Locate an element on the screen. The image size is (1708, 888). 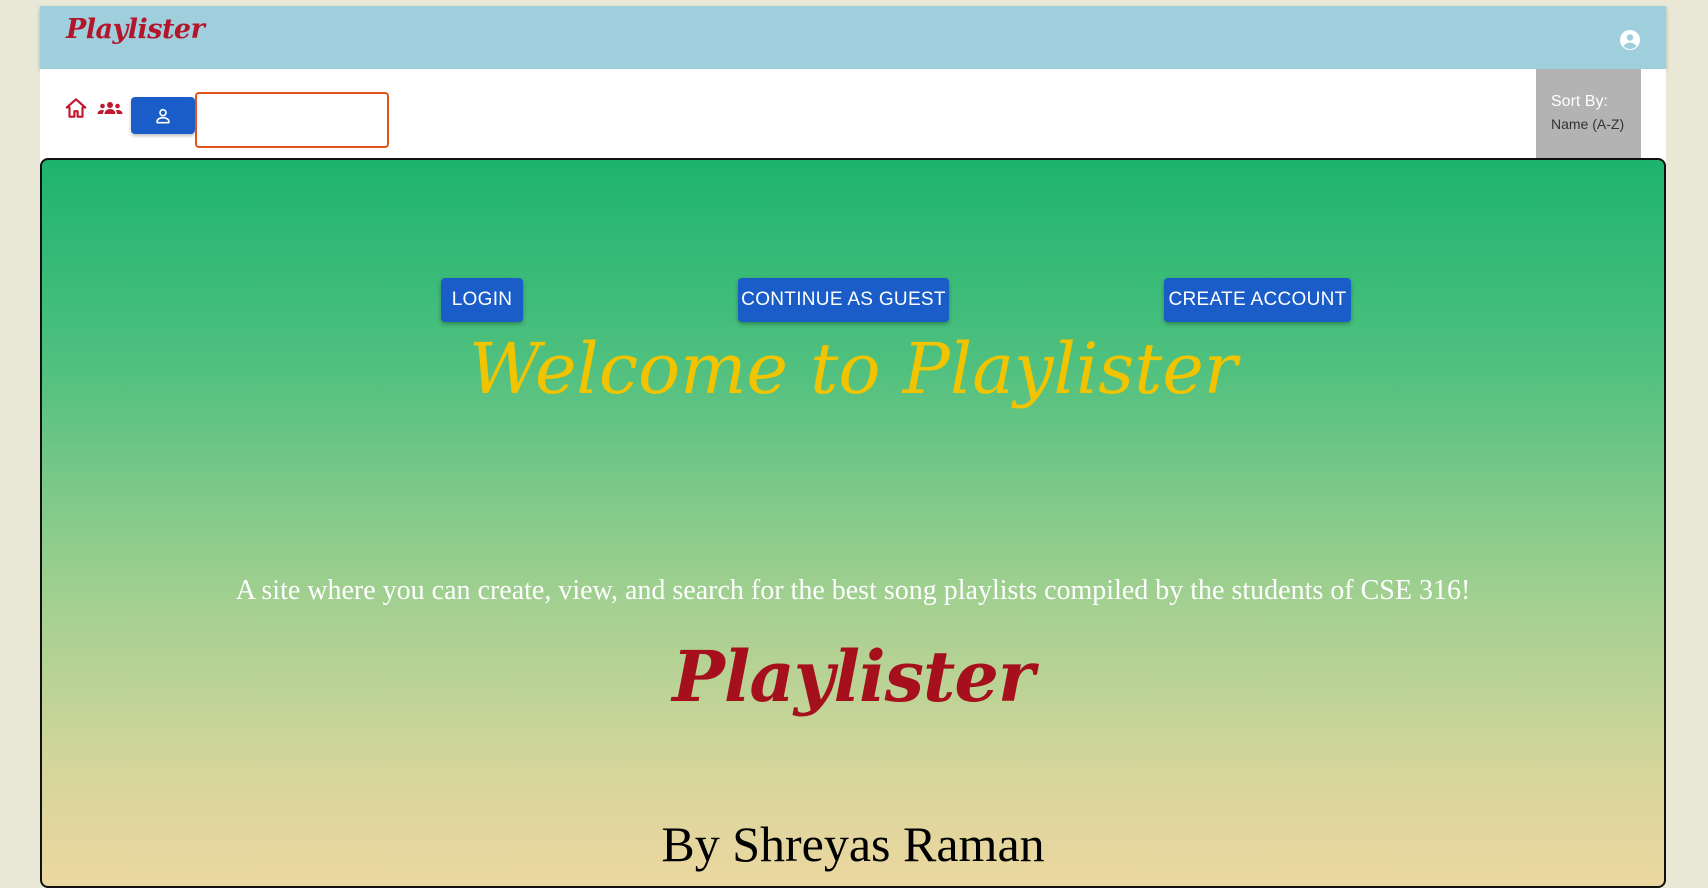
account-circle-icon is located at coordinates (1630, 40).